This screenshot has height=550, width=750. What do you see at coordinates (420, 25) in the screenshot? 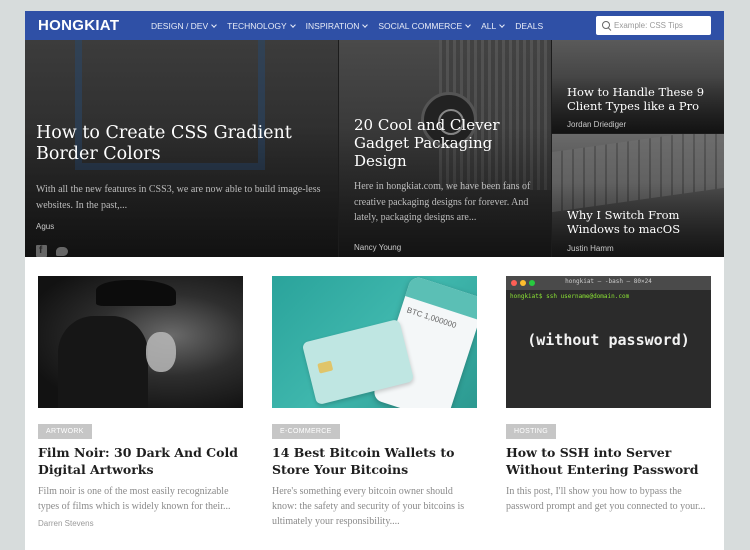
I see `nav-item-label: SOCIAL COMMERCE` at bounding box center [420, 25].